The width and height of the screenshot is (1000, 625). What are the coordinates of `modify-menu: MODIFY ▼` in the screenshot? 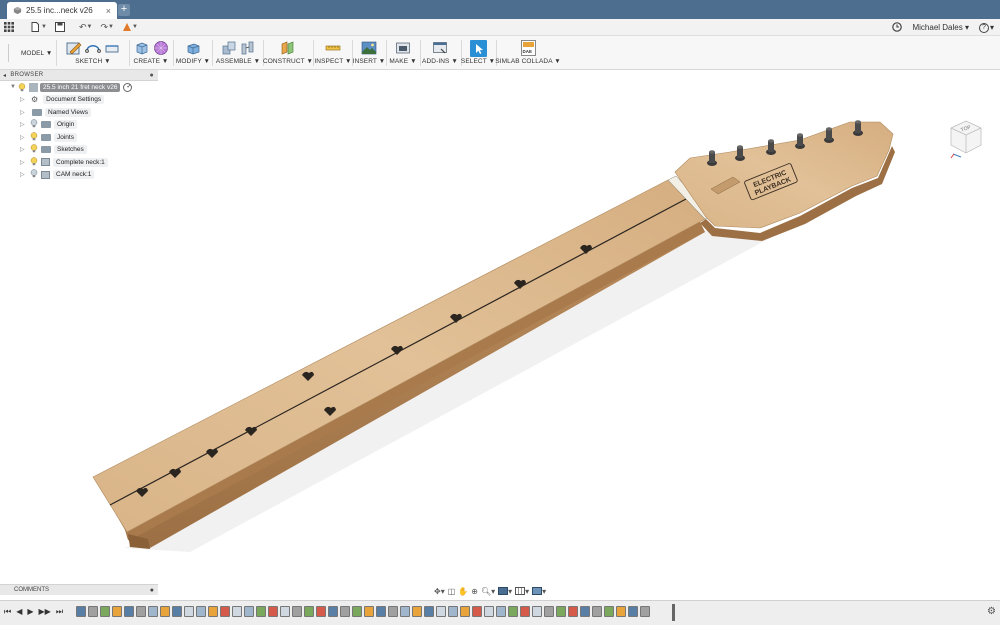 It's located at (193, 53).